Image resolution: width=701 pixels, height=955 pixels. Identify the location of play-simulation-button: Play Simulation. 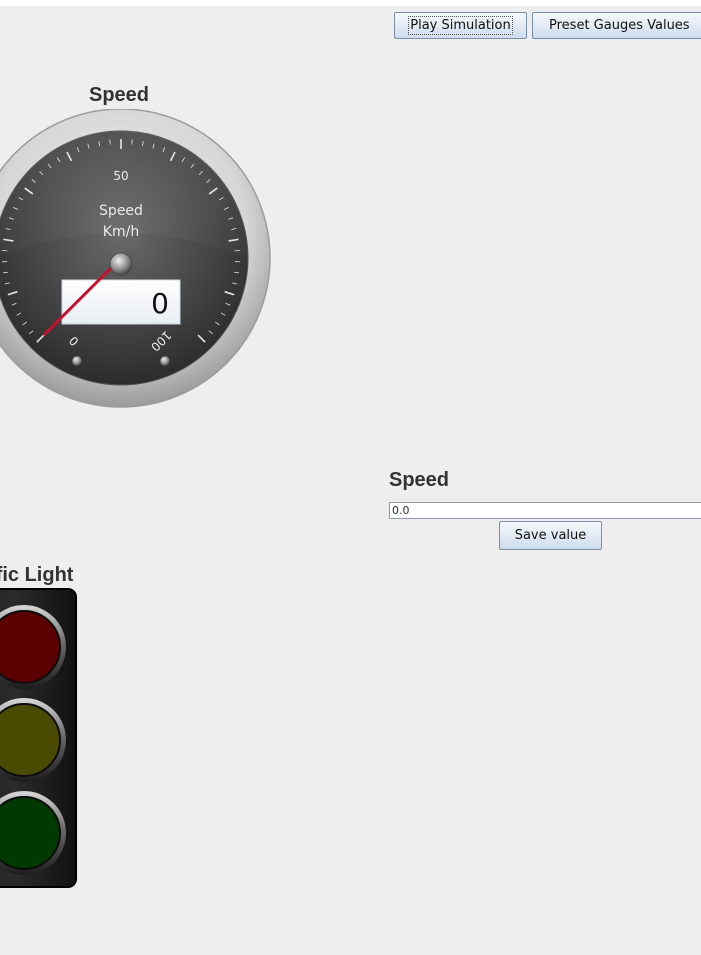
(460, 25).